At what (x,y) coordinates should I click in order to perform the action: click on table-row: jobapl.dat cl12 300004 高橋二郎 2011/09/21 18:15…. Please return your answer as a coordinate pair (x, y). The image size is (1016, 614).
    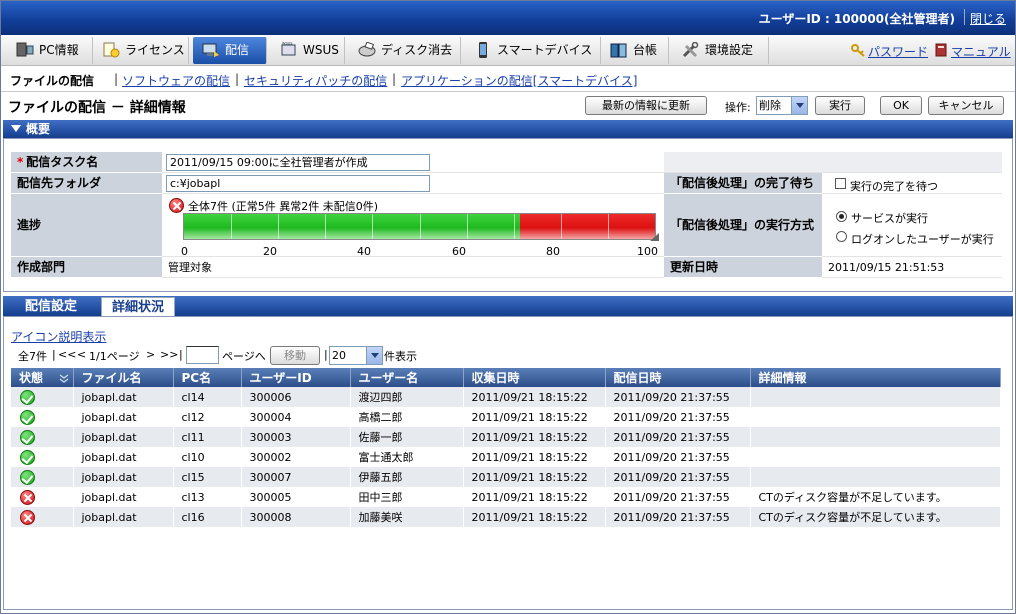
    Looking at the image, I should click on (506, 417).